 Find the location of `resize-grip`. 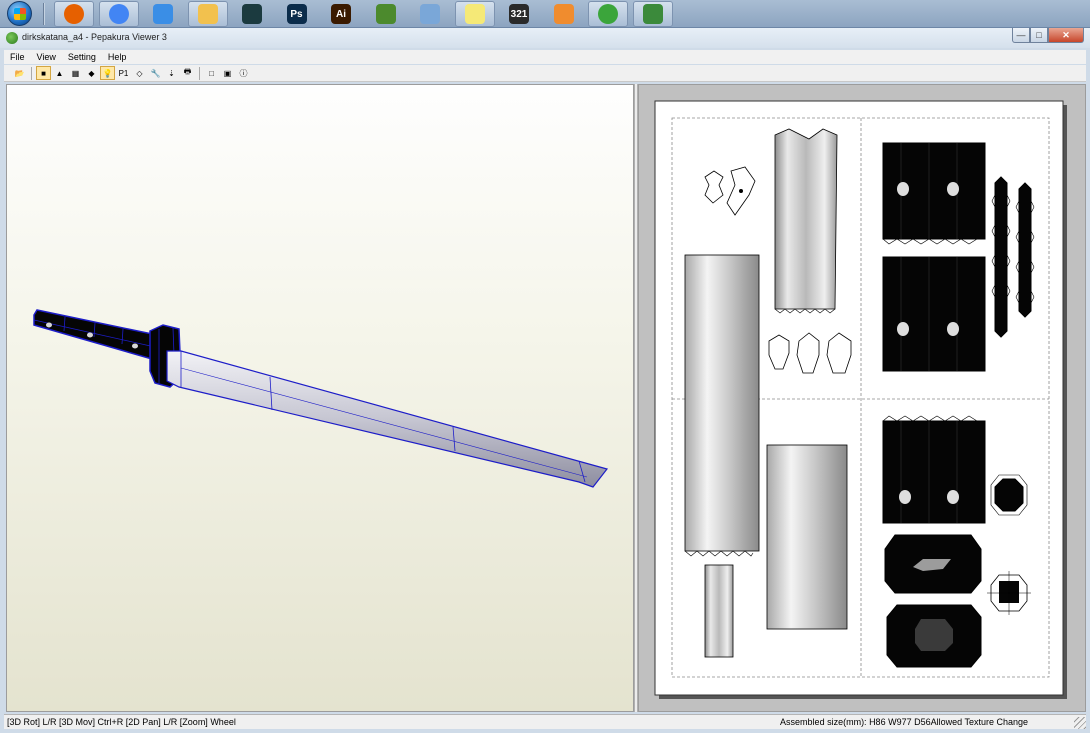

resize-grip is located at coordinates (1080, 723).